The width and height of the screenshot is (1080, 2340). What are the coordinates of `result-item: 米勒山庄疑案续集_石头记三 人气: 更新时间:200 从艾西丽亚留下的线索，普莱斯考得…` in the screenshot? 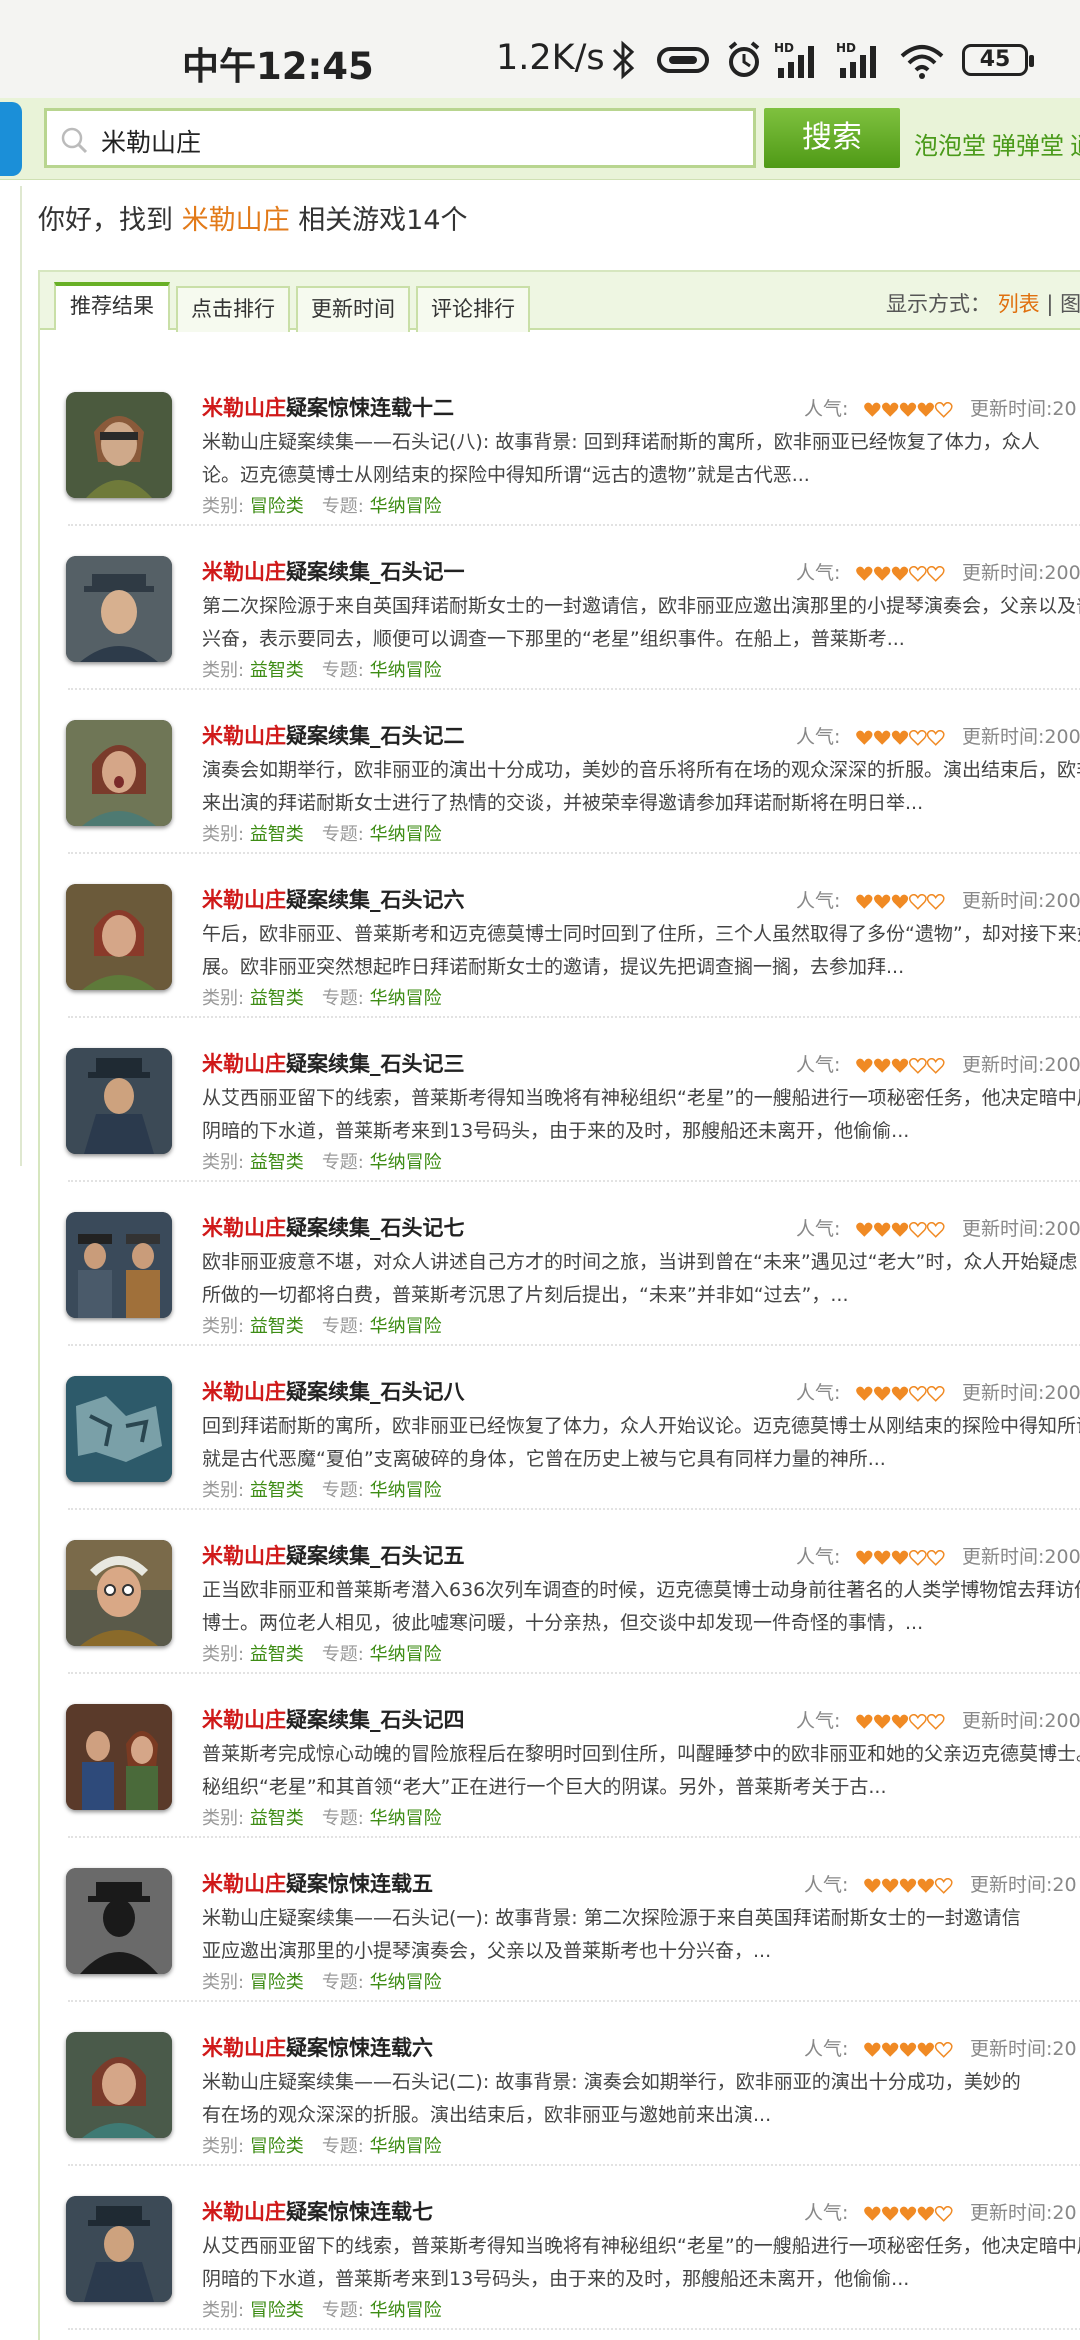 It's located at (560, 1100).